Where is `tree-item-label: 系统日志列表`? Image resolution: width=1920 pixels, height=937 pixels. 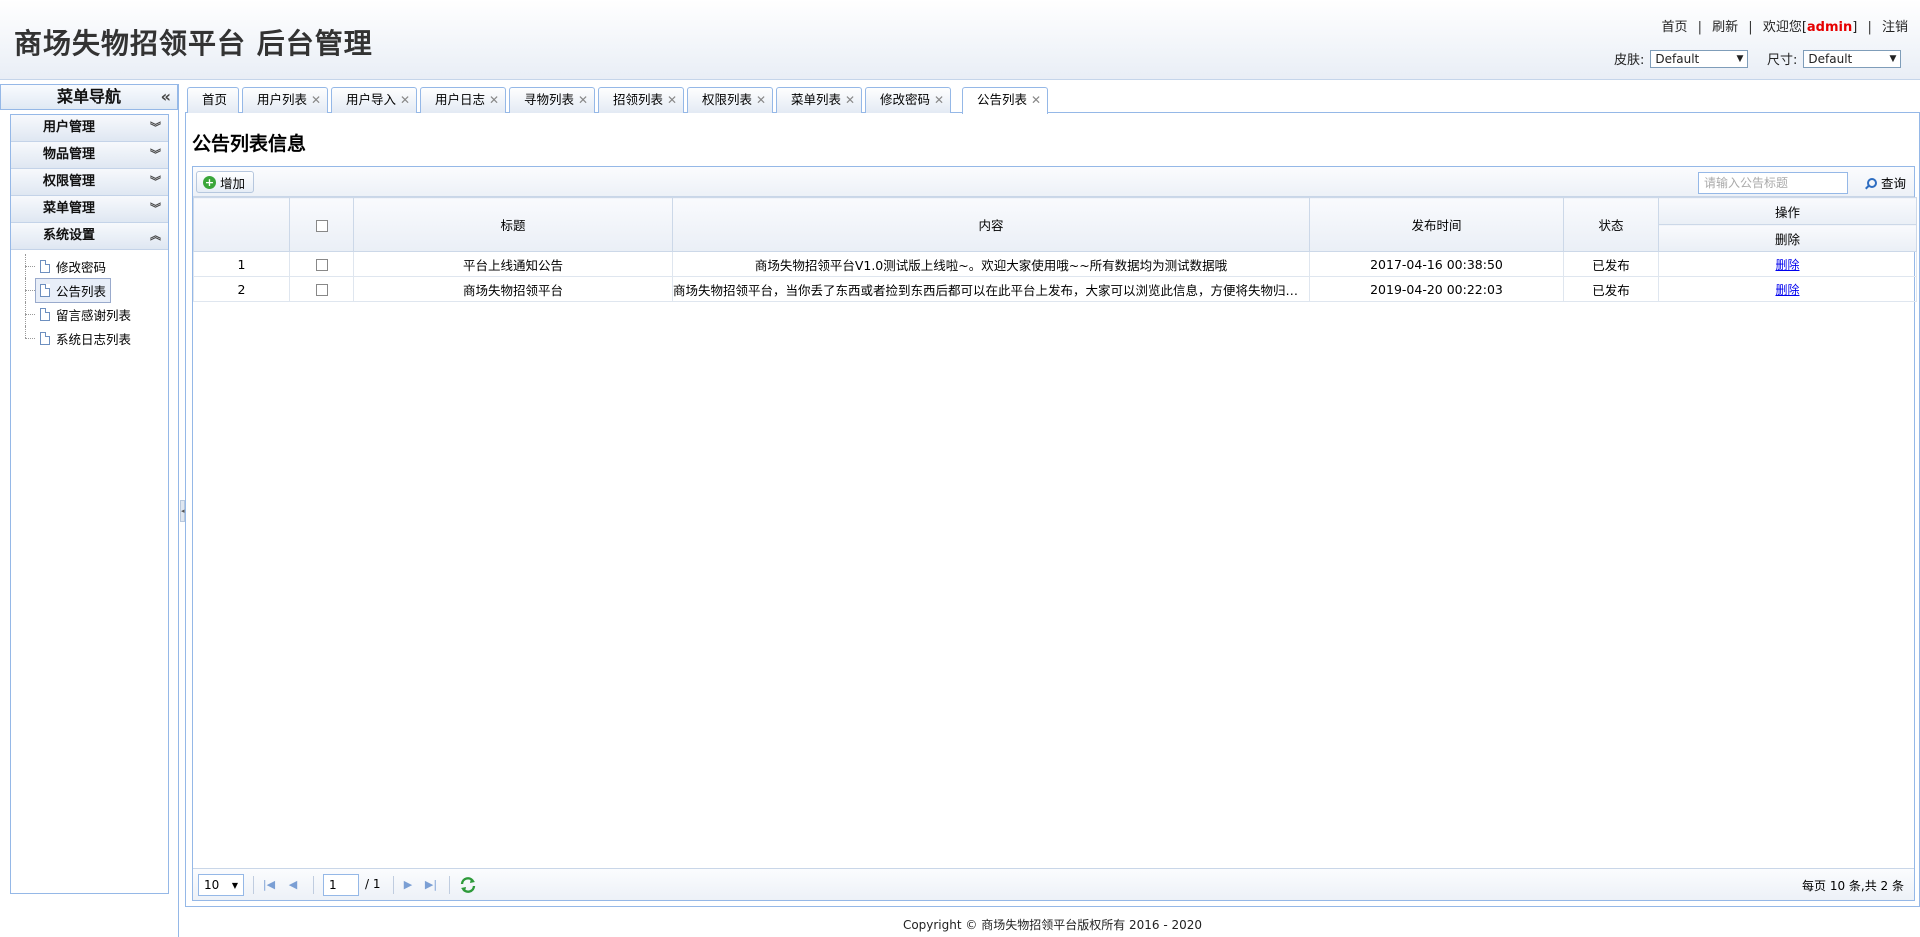
tree-item-label: 系统日志列表 is located at coordinates (94, 339).